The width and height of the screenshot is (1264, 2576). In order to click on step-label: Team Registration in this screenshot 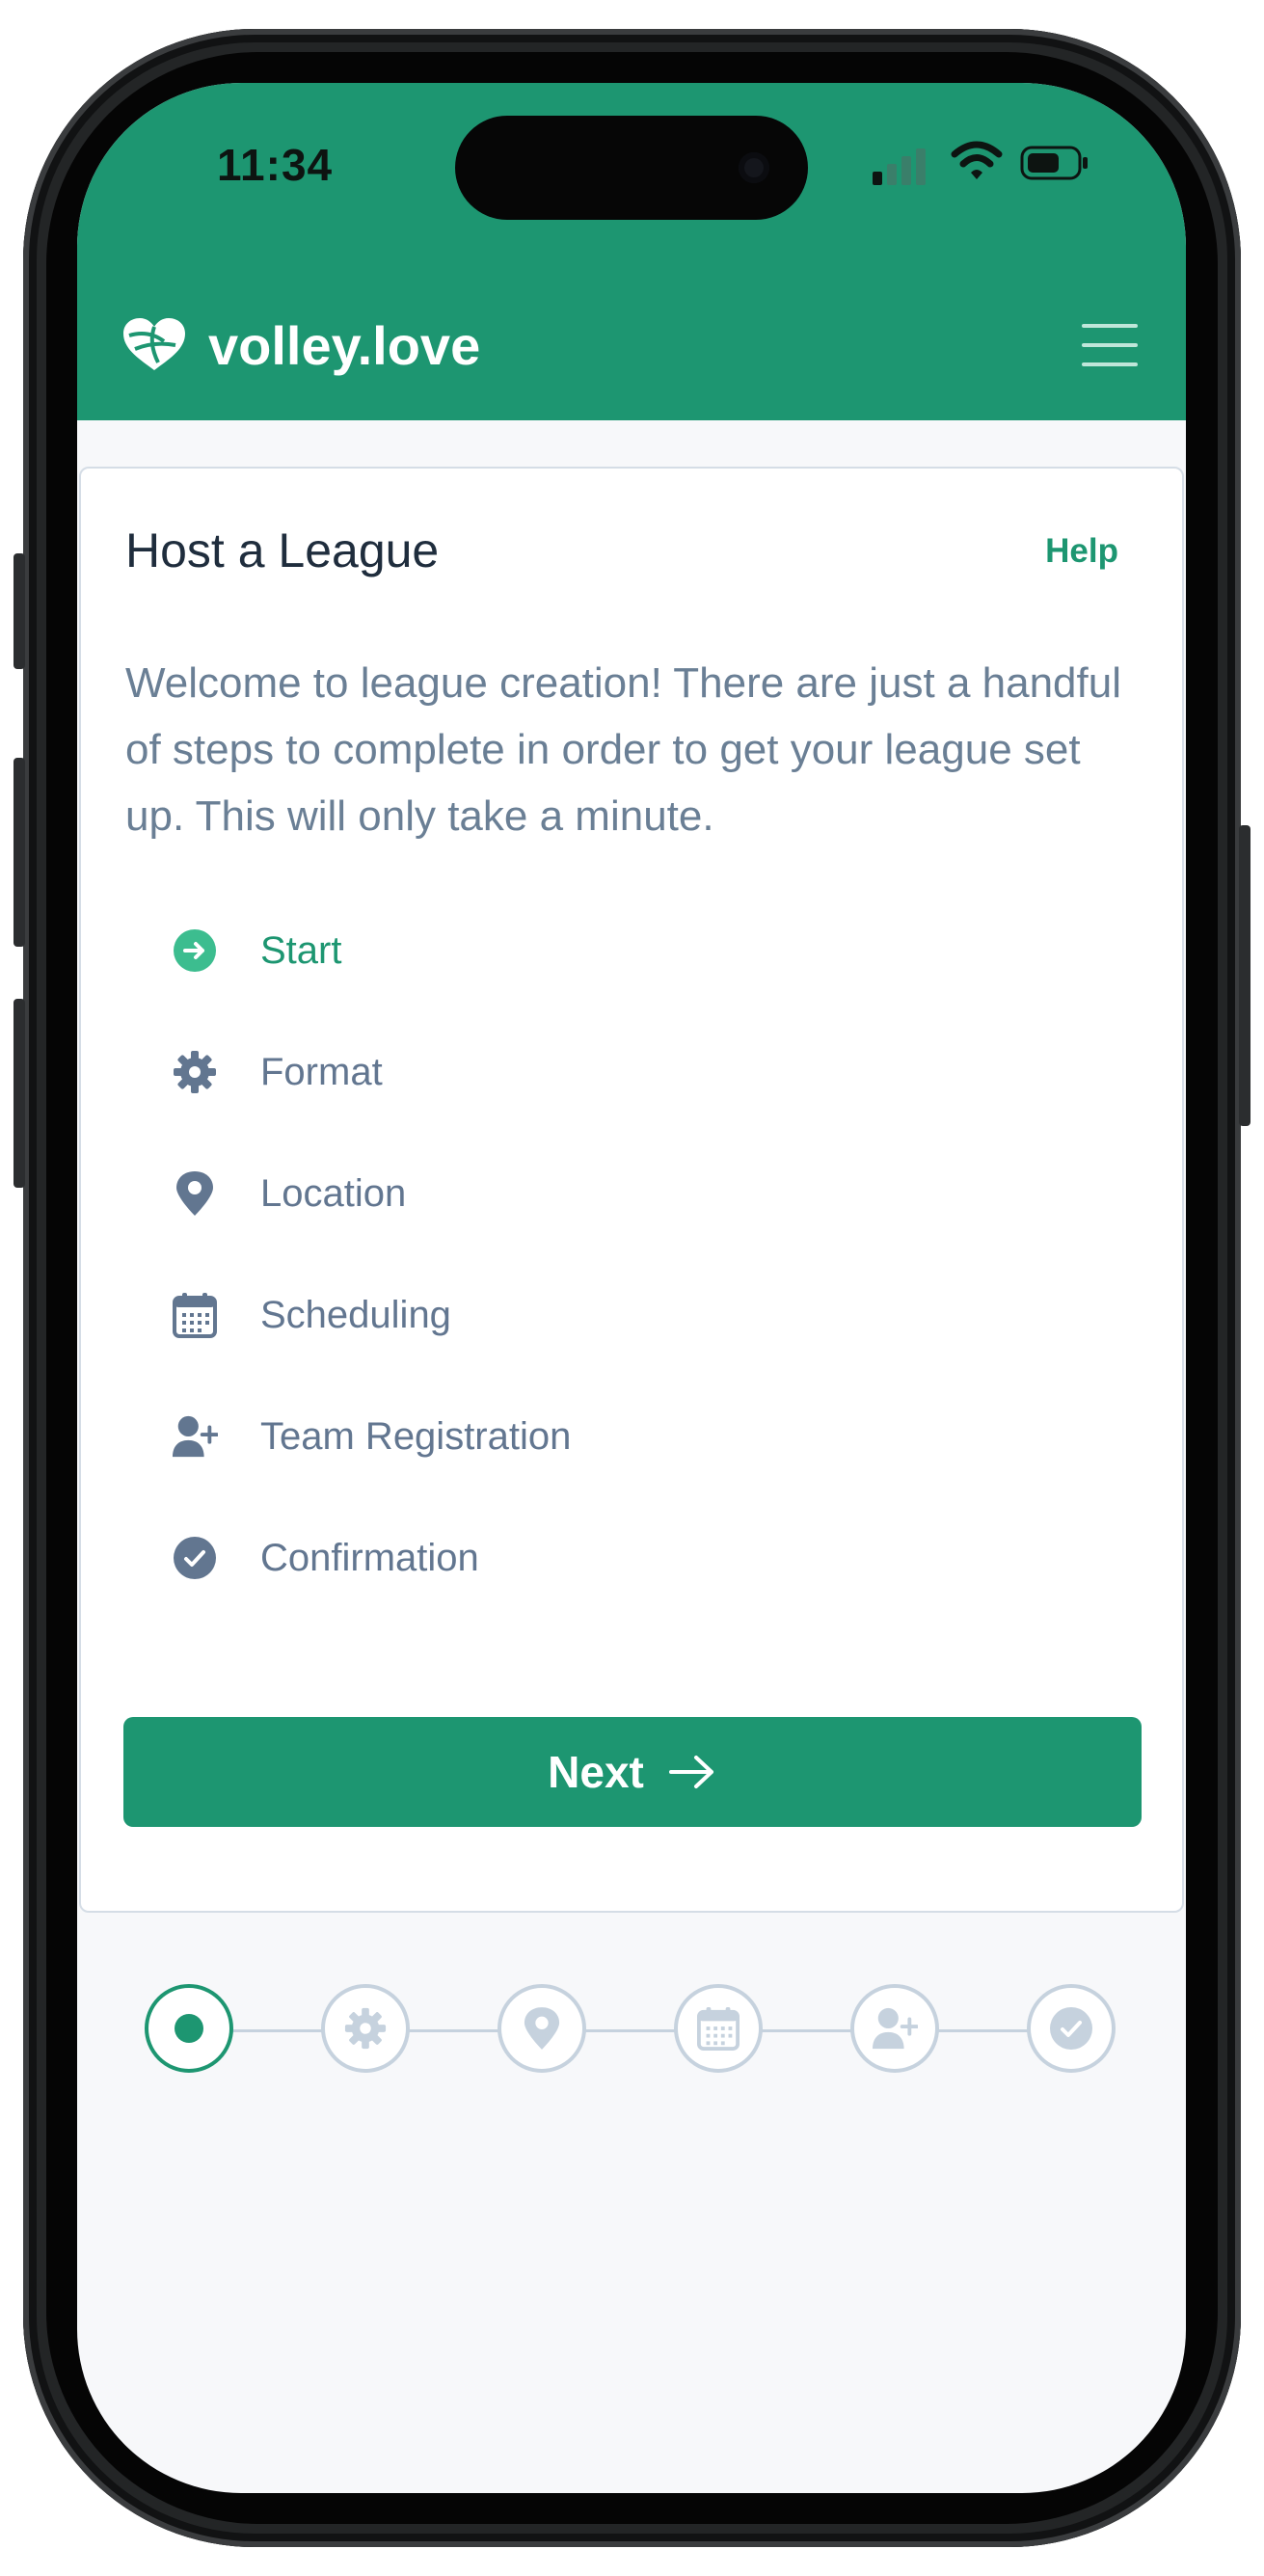, I will do `click(416, 1436)`.